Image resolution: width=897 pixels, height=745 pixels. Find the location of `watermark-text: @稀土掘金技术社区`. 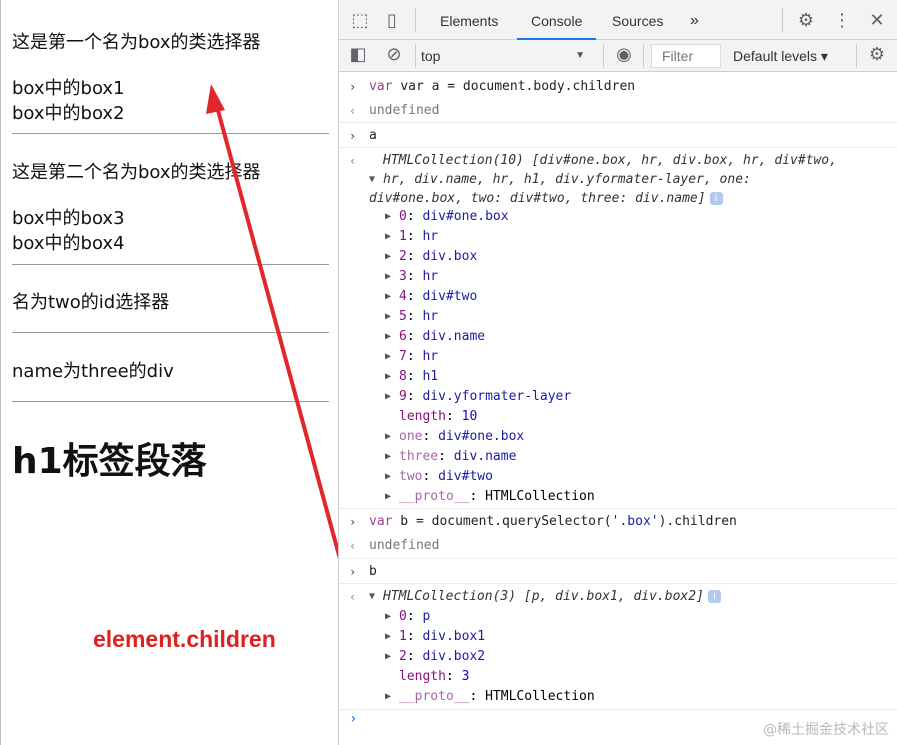

watermark-text: @稀土掘金技术社区 is located at coordinates (826, 730).